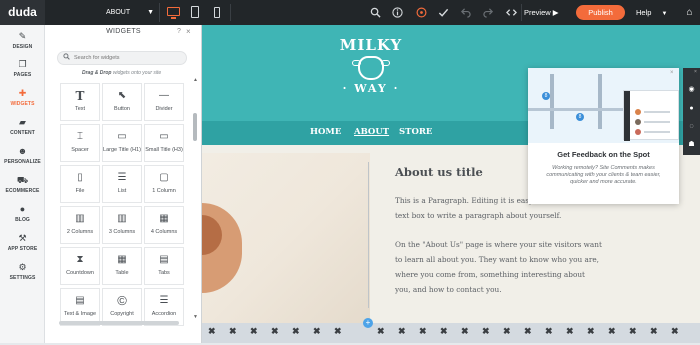 Image resolution: width=700 pixels, height=345 pixels. What do you see at coordinates (22, 246) in the screenshot?
I see `nav-item-app-store: ⚒ APP STORE` at bounding box center [22, 246].